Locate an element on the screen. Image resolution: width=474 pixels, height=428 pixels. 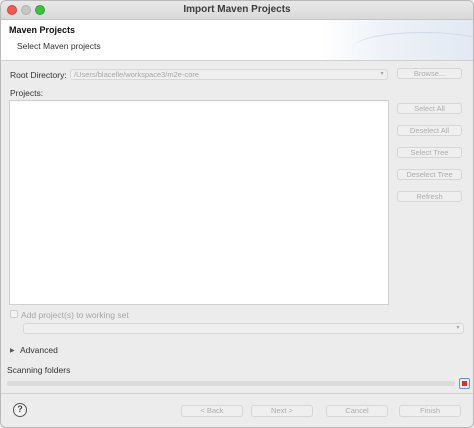
refresh-button: Refresh is located at coordinates (429, 196).